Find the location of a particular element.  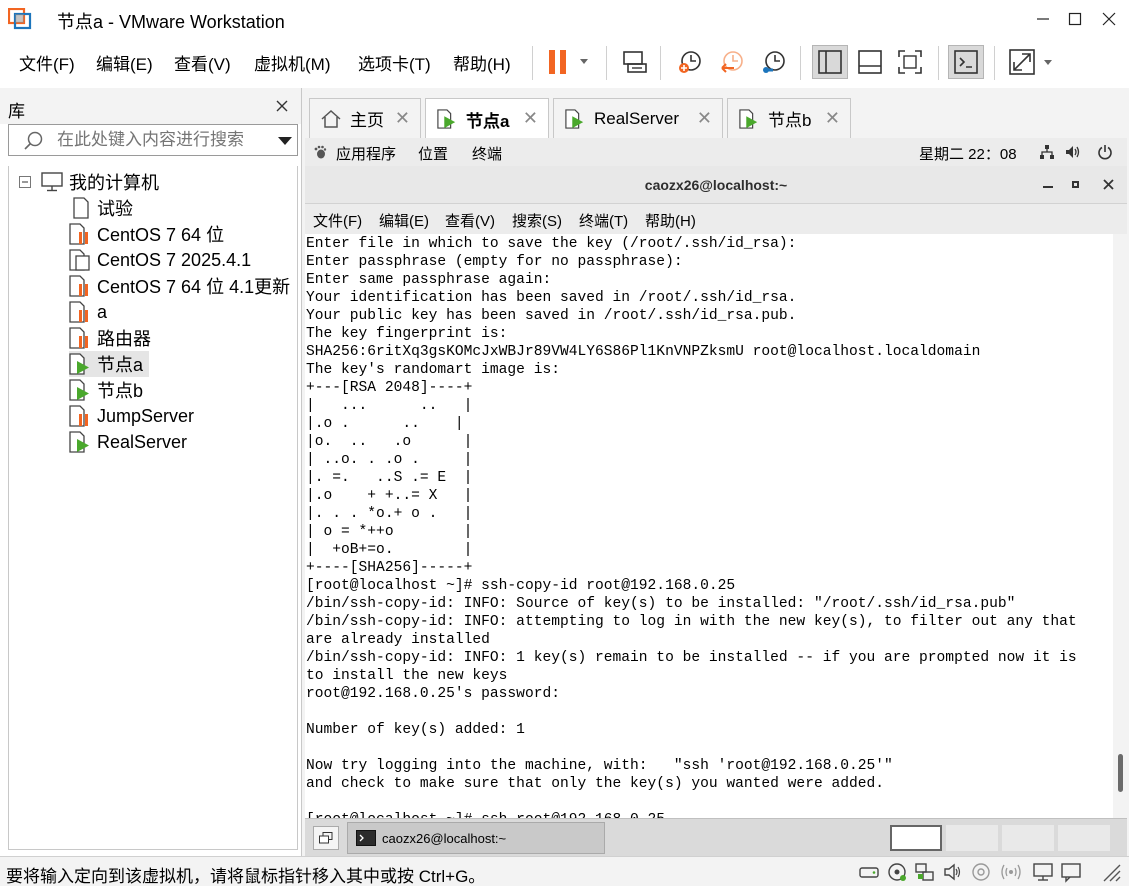

library-search-input is located at coordinates (157, 140).